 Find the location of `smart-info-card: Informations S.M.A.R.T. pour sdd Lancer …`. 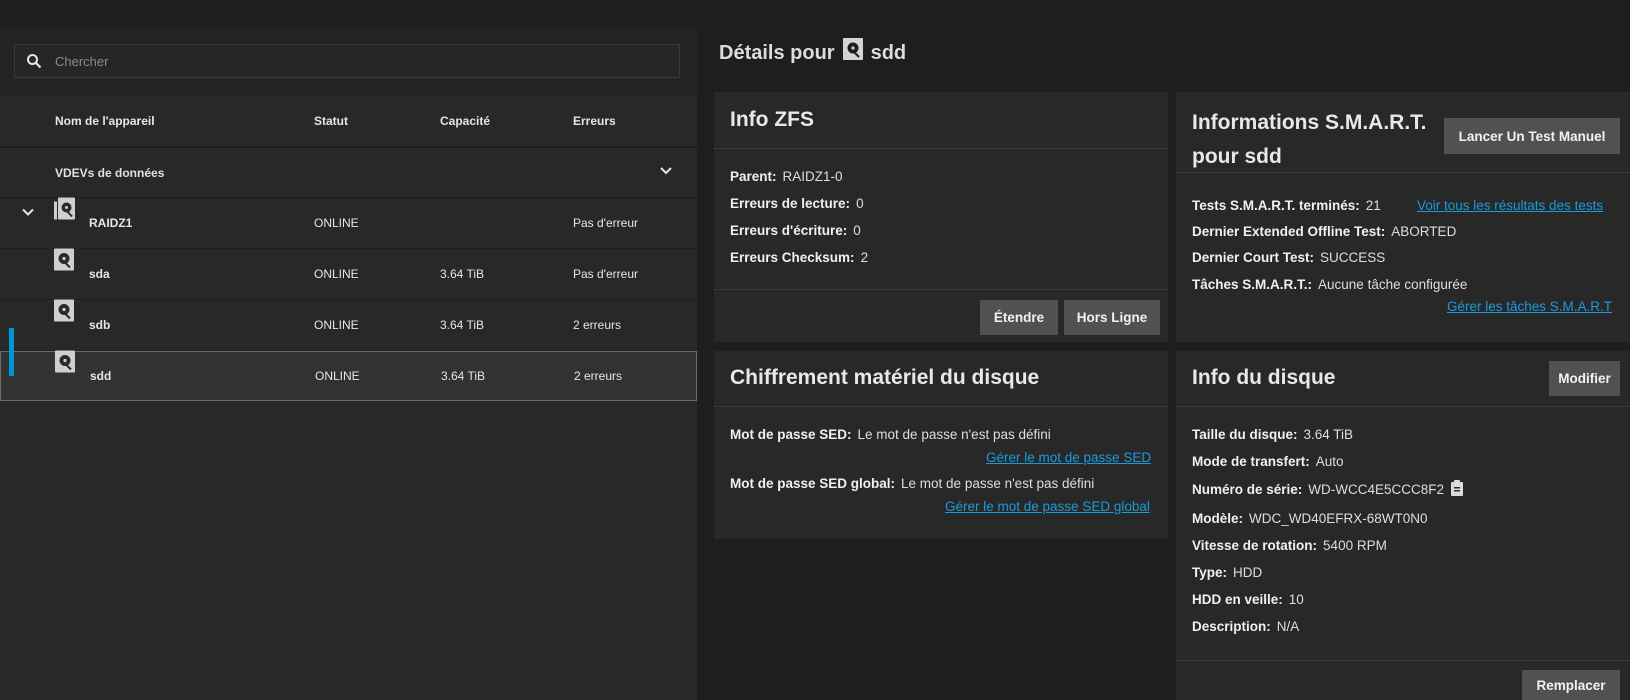

smart-info-card: Informations S.M.A.R.T. pour sdd Lancer … is located at coordinates (1403, 217).